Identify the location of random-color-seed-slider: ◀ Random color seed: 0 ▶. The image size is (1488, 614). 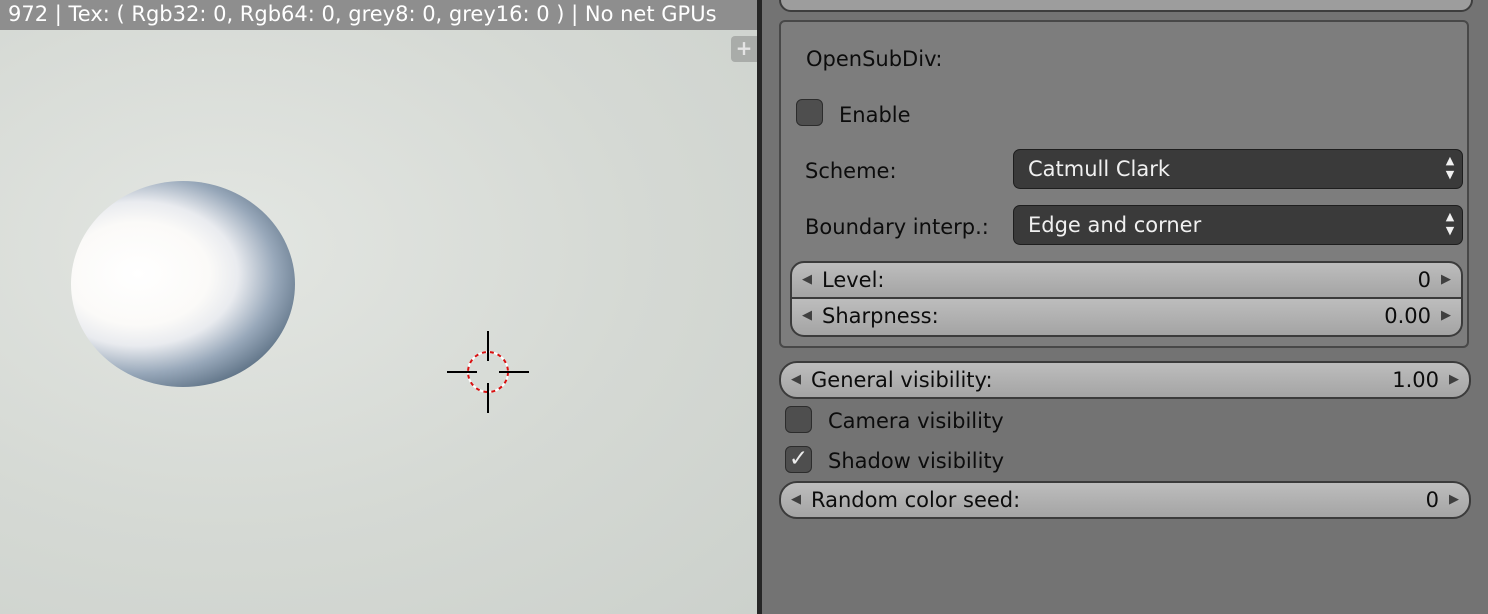
(1125, 500).